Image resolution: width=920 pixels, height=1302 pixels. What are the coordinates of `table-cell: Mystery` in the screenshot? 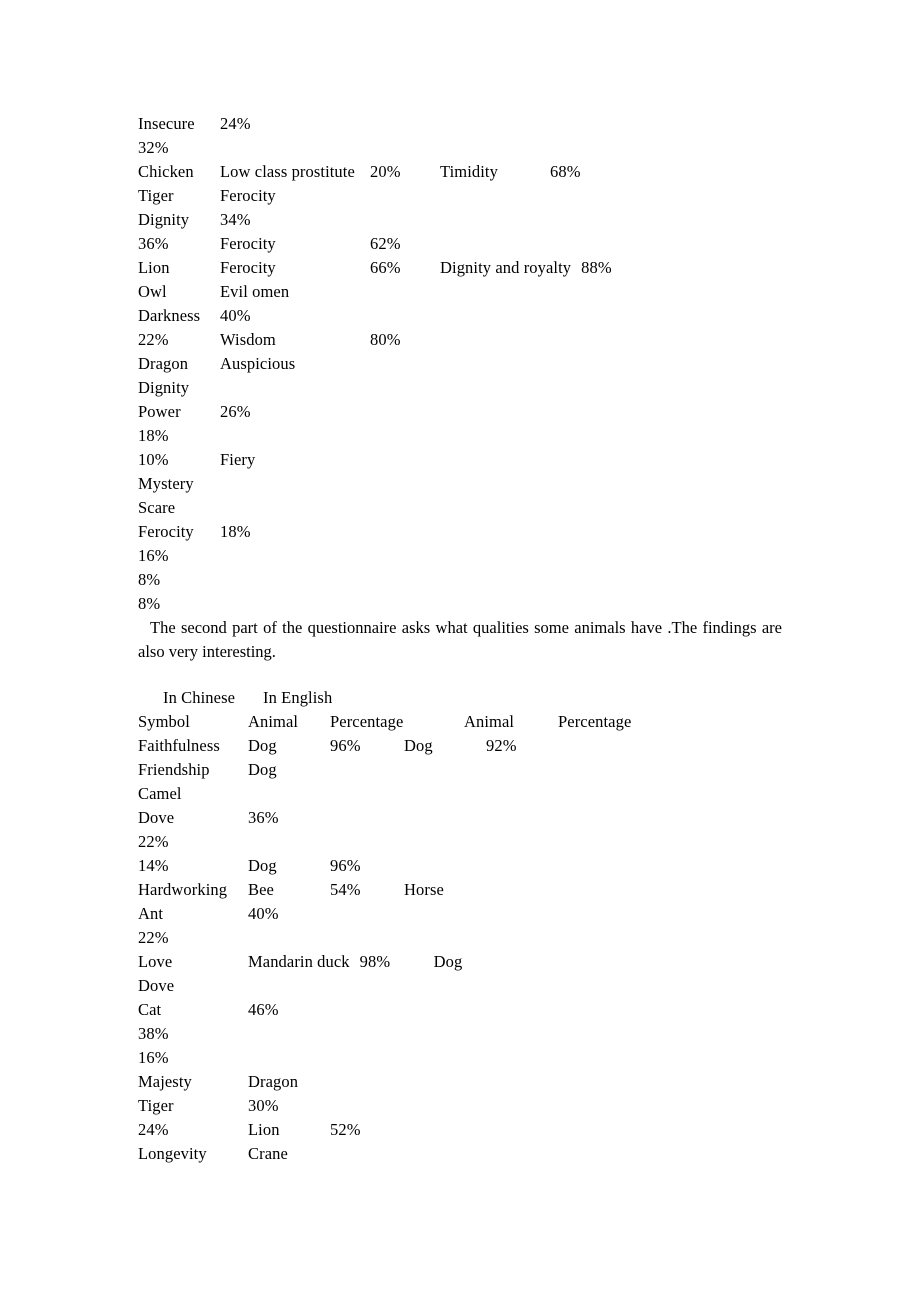 It's located at (166, 483).